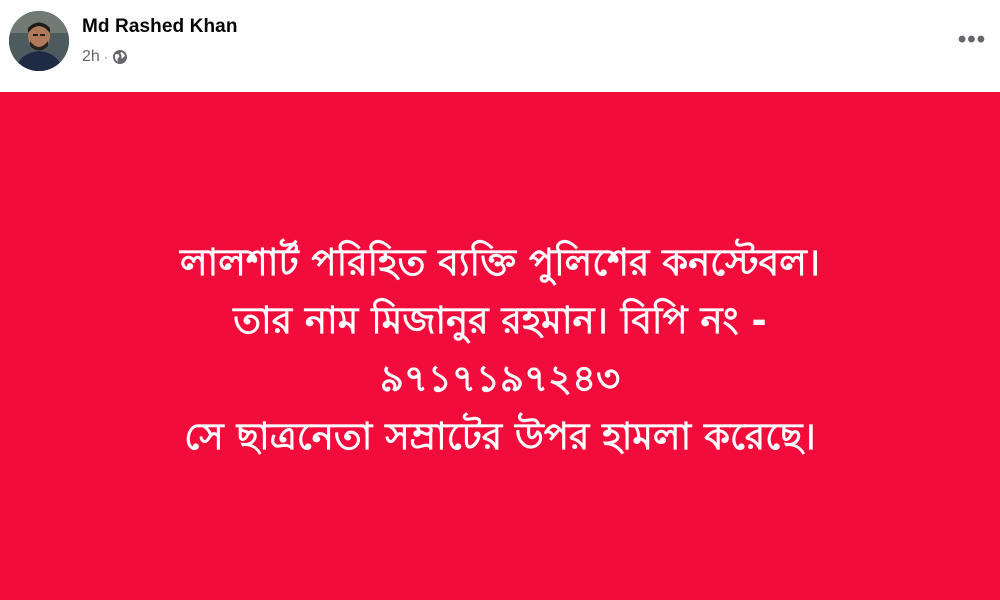  I want to click on post-meta: 2h ·, so click(105, 57).